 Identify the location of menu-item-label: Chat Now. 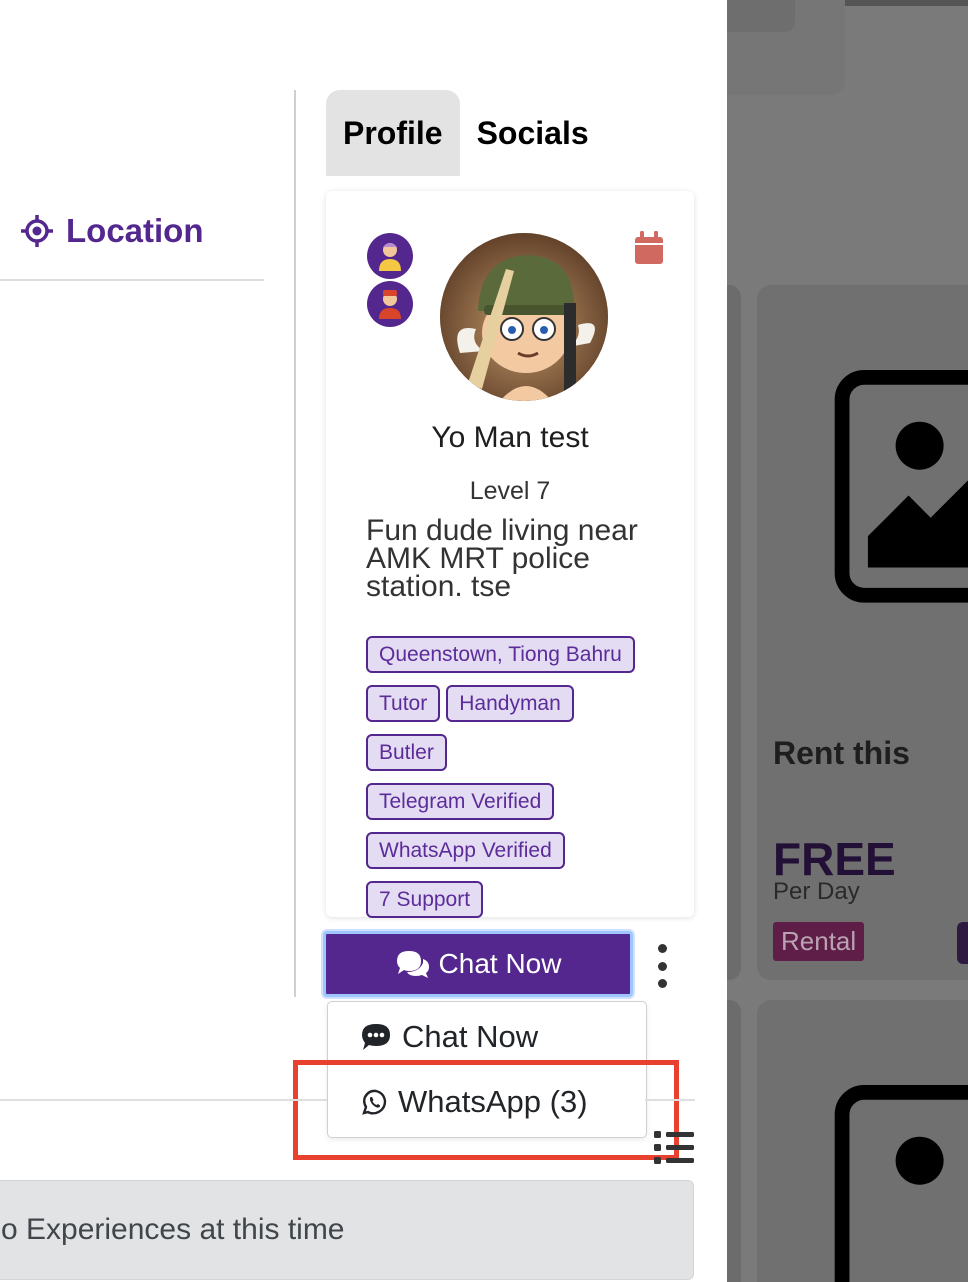
(470, 1036).